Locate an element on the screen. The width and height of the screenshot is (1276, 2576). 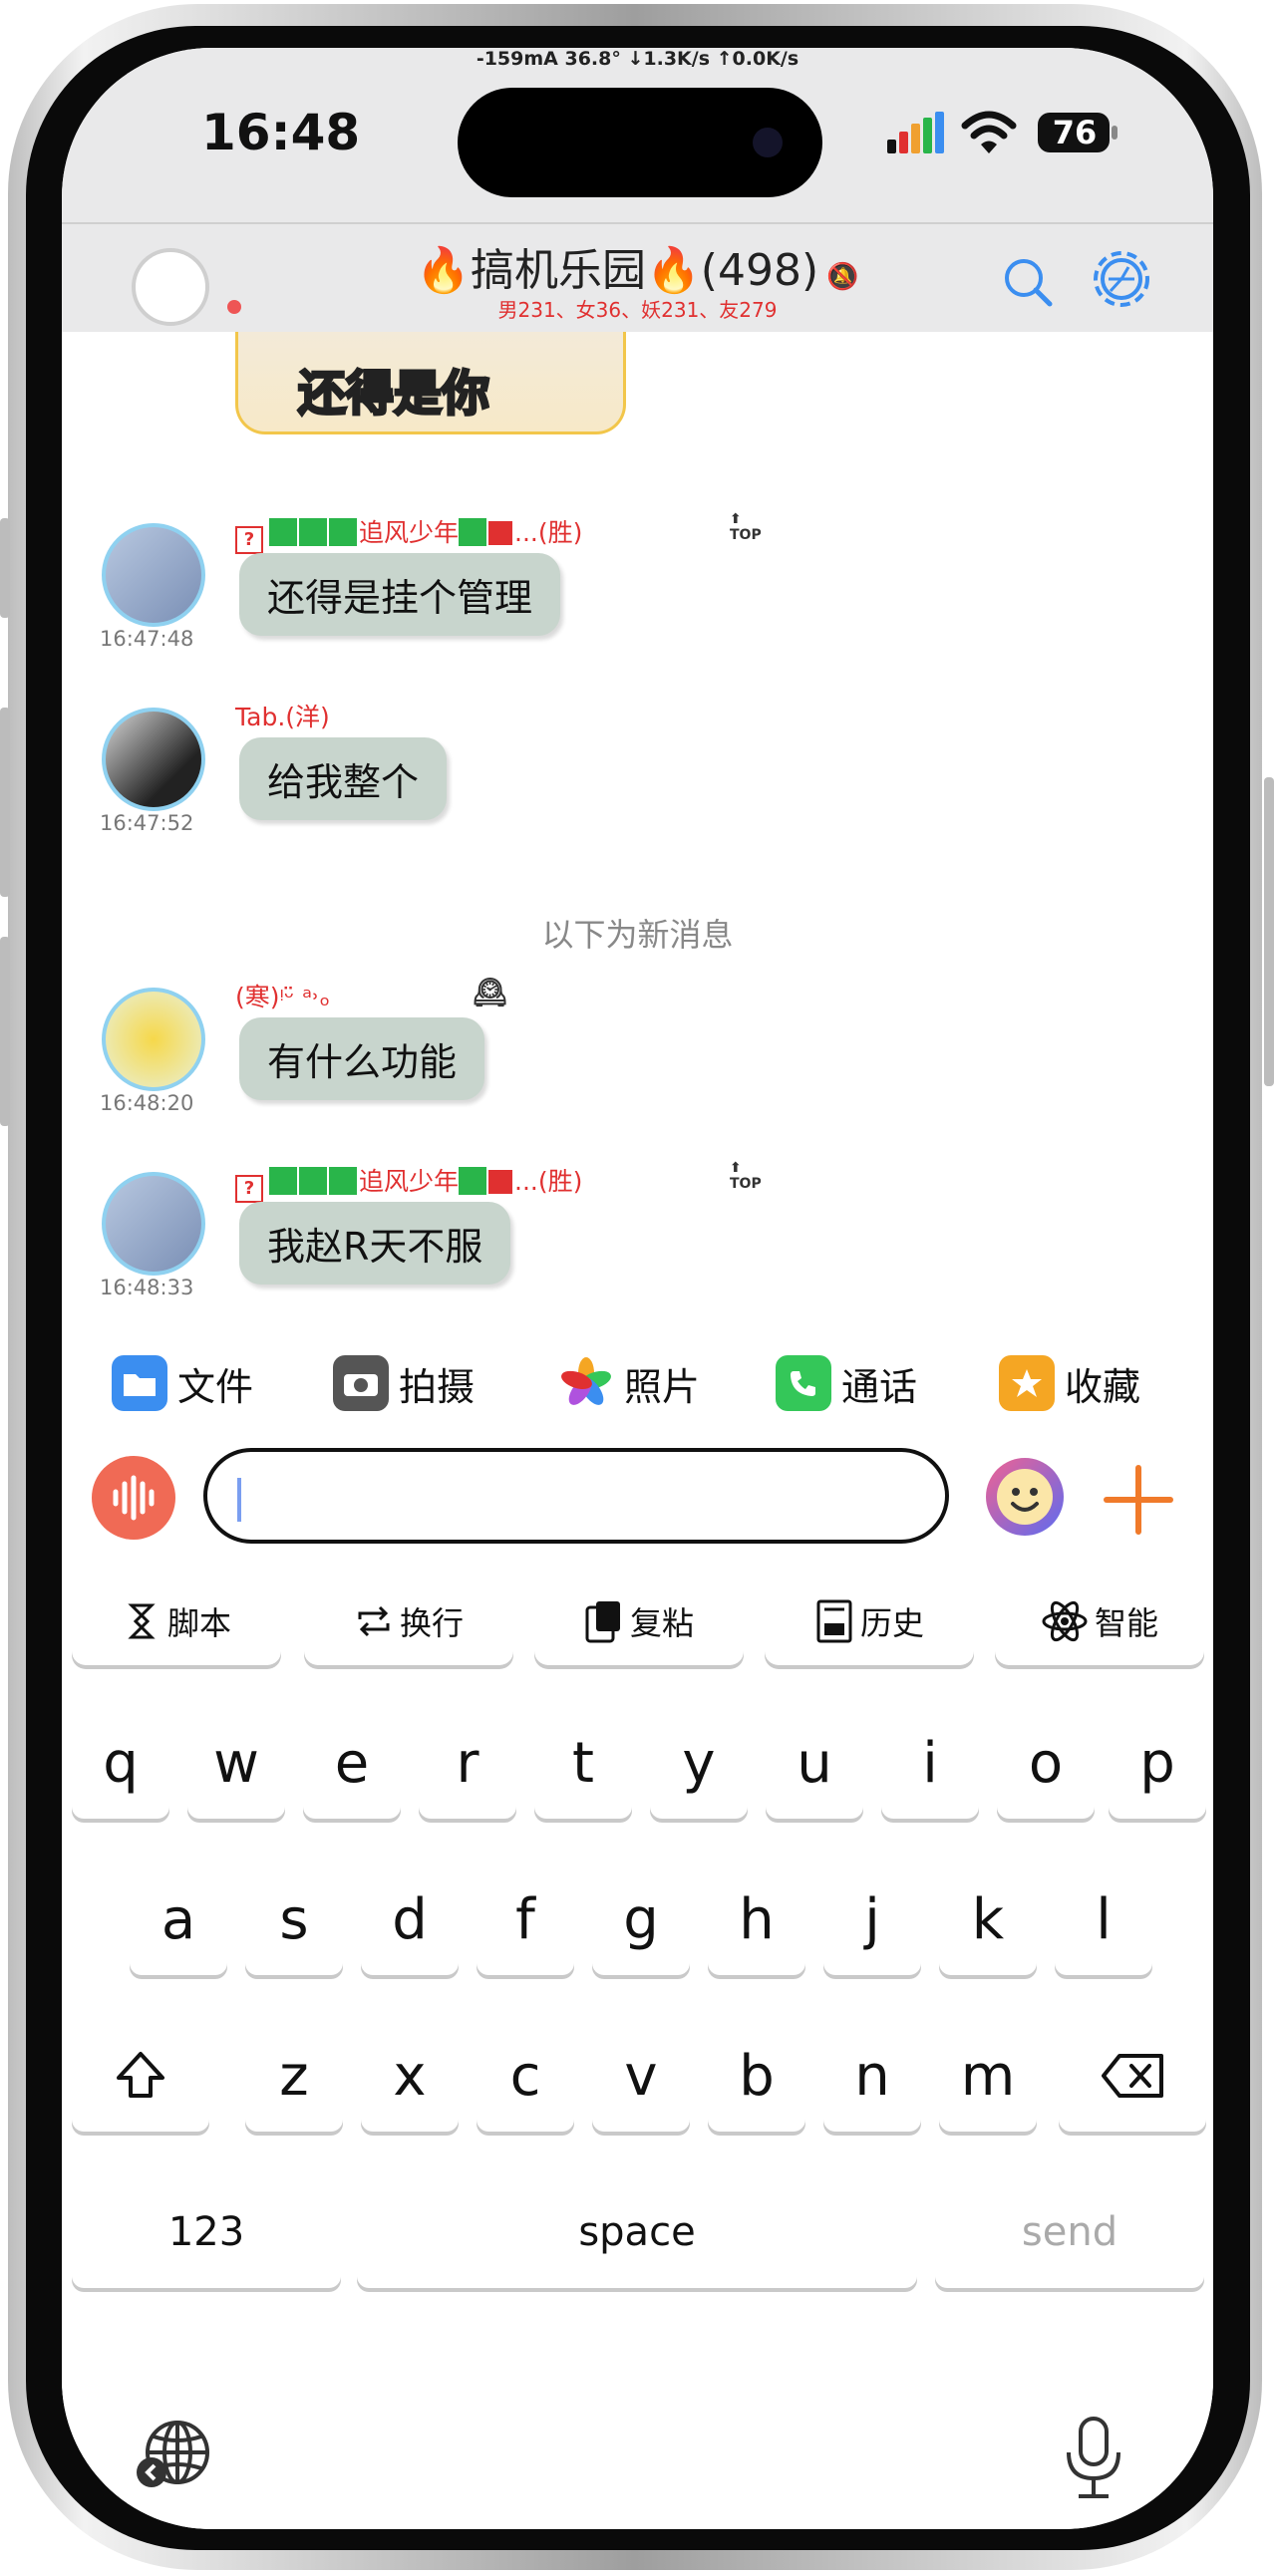
key-m: m is located at coordinates (988, 2076).